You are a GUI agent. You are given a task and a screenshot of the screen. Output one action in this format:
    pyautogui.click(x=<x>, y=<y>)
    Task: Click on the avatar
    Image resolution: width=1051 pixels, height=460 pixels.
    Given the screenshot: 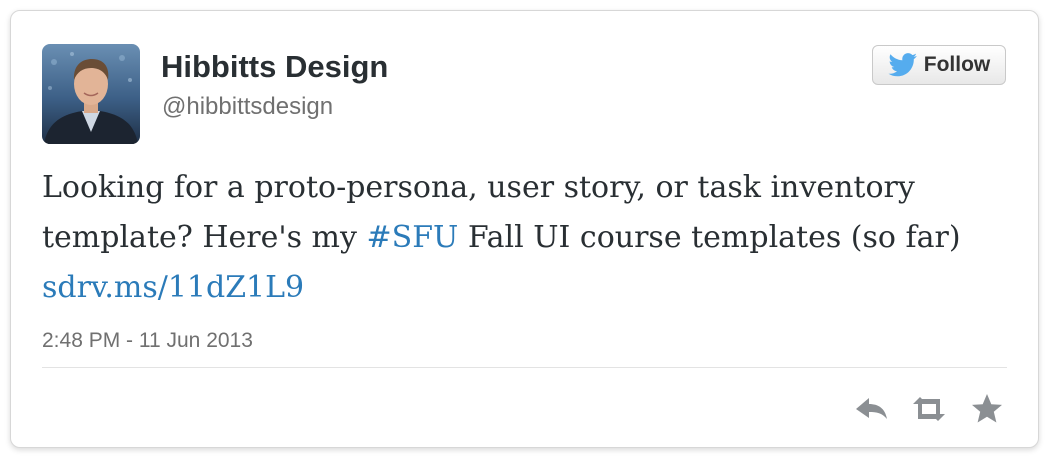 What is the action you would take?
    pyautogui.click(x=91, y=94)
    